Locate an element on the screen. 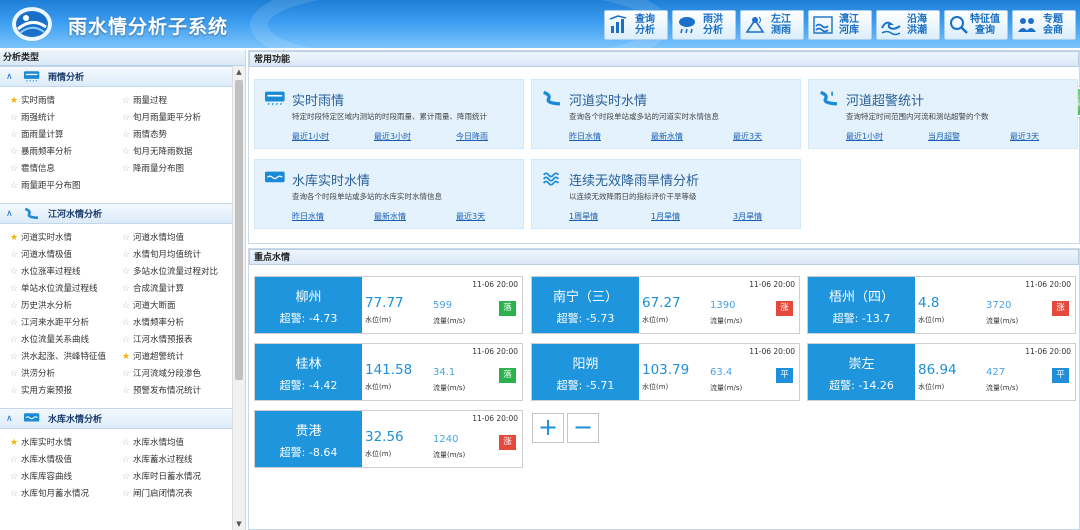 The height and width of the screenshot is (530, 1080). sidebar-section-header: ∧ 雨情分析 is located at coordinates (116, 76).